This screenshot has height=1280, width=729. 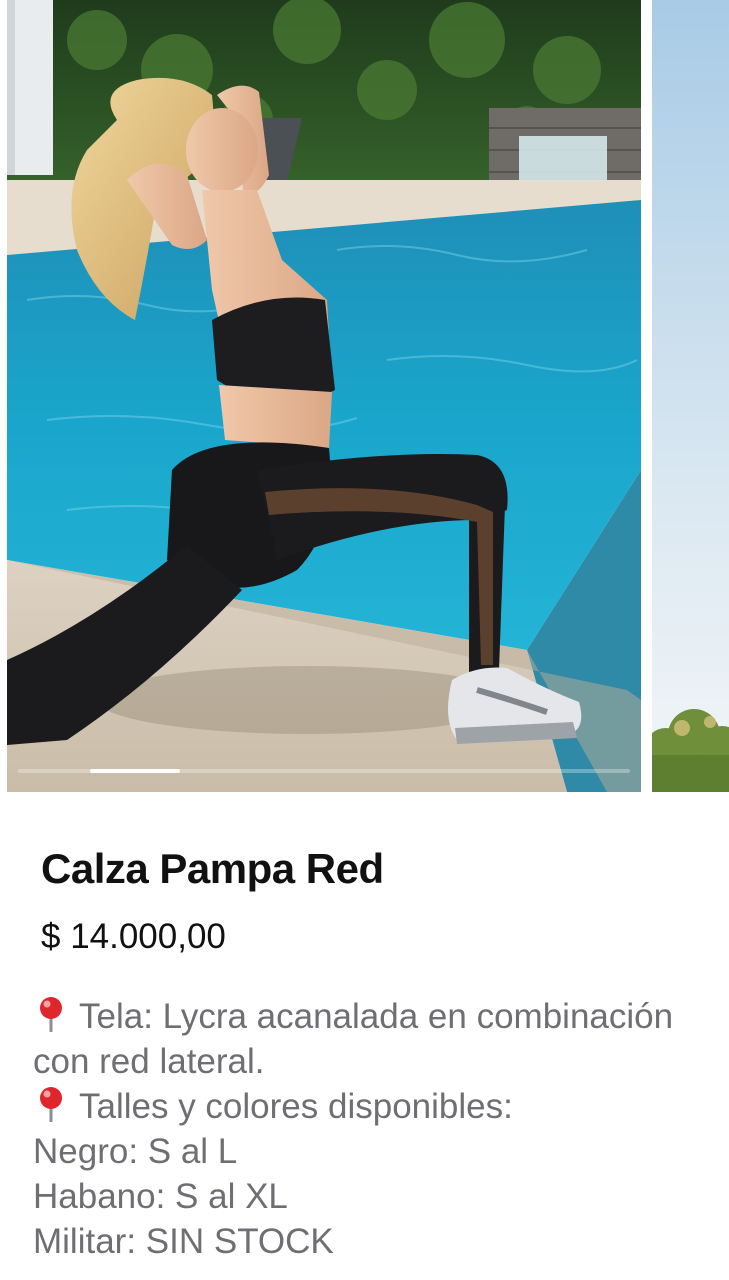 I want to click on description-line: Militar: SIN STOCK, so click(x=378, y=1241).